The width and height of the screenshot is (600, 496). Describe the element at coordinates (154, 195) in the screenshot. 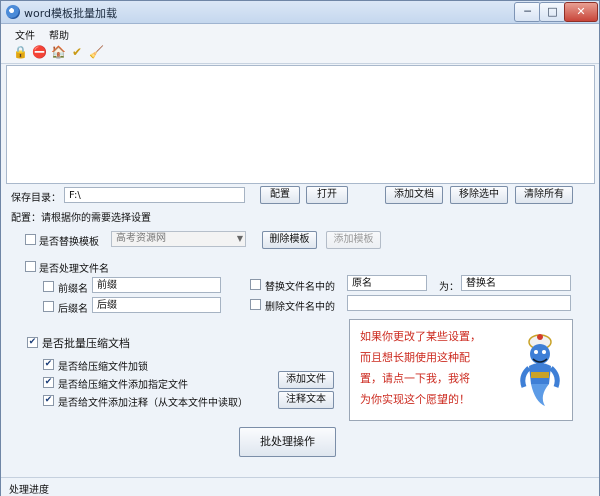

I see `save-dir-input: F:\` at that location.